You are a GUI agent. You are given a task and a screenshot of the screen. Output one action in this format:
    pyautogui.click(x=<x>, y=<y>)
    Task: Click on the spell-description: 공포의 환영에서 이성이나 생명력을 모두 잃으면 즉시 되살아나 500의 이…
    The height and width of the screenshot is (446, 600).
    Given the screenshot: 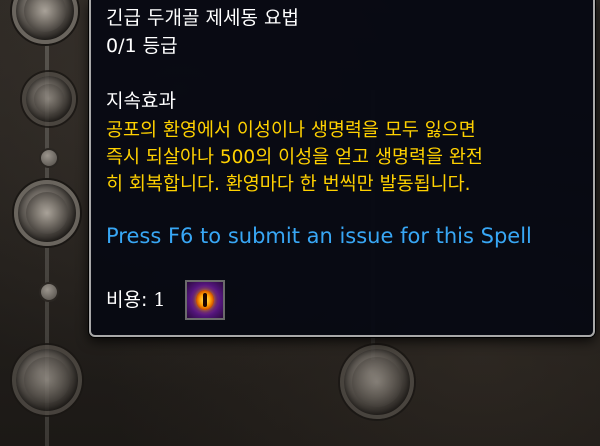 What is the action you would take?
    pyautogui.click(x=294, y=157)
    